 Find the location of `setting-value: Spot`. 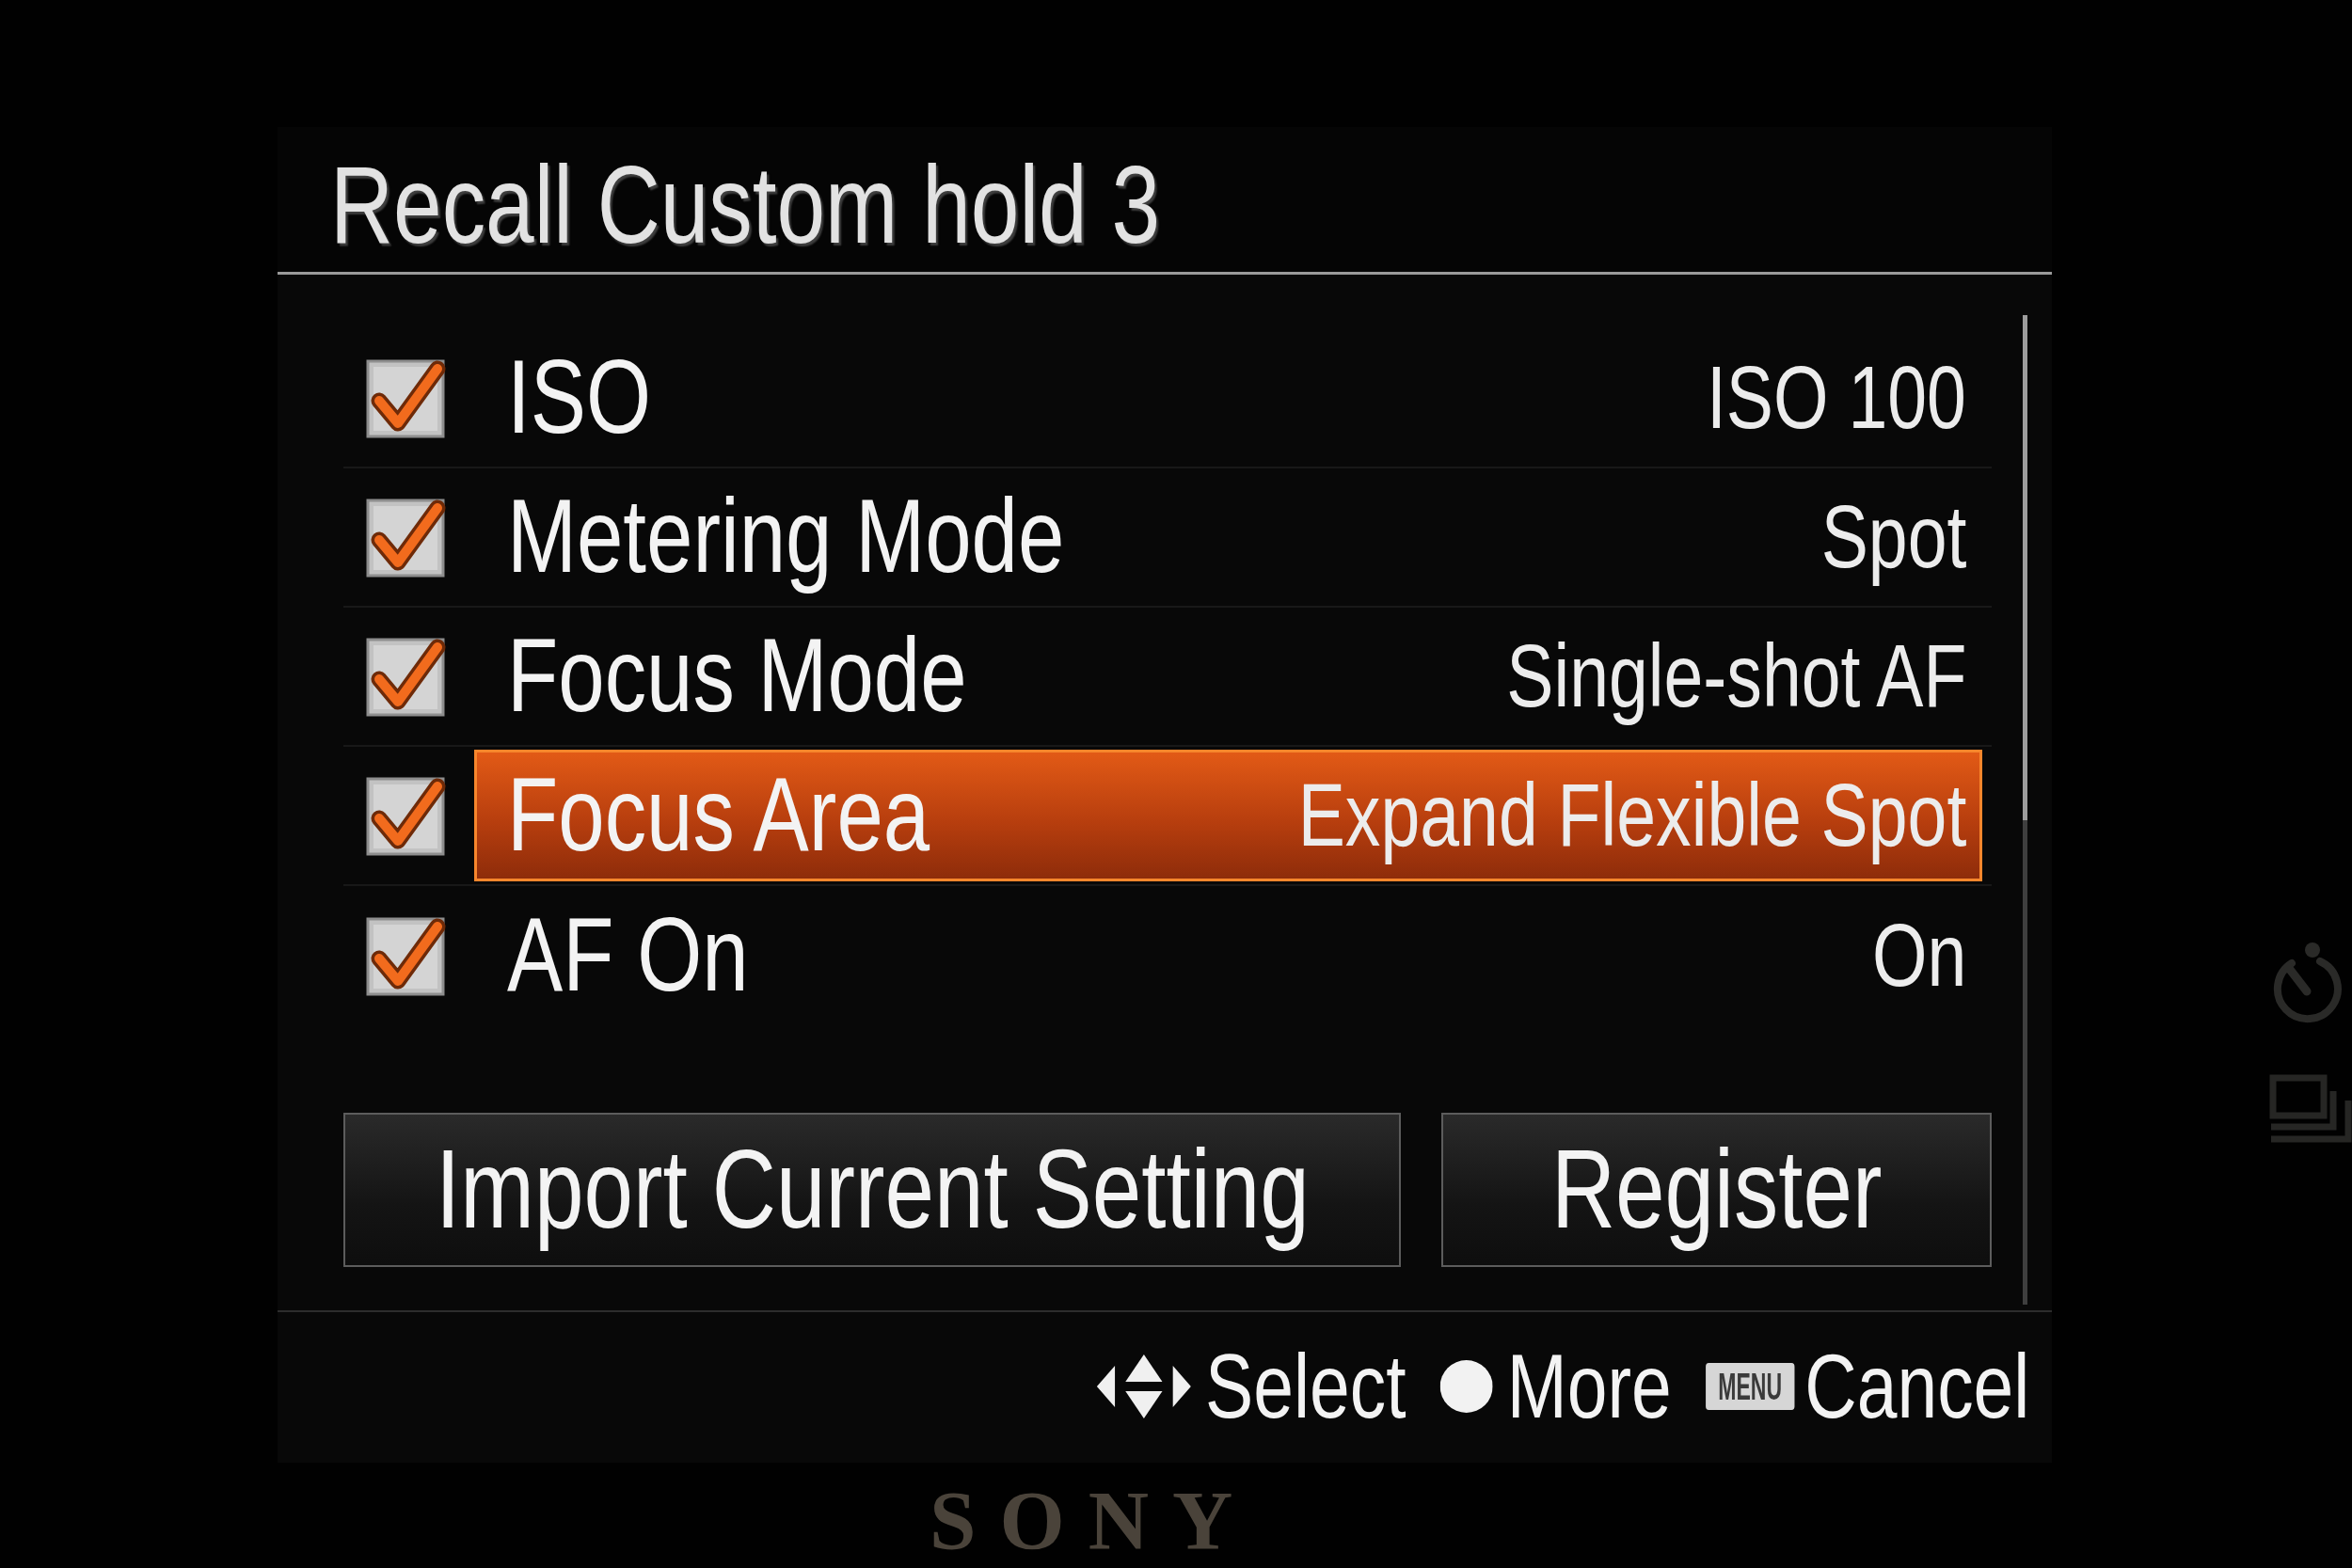

setting-value: Spot is located at coordinates (1893, 536).